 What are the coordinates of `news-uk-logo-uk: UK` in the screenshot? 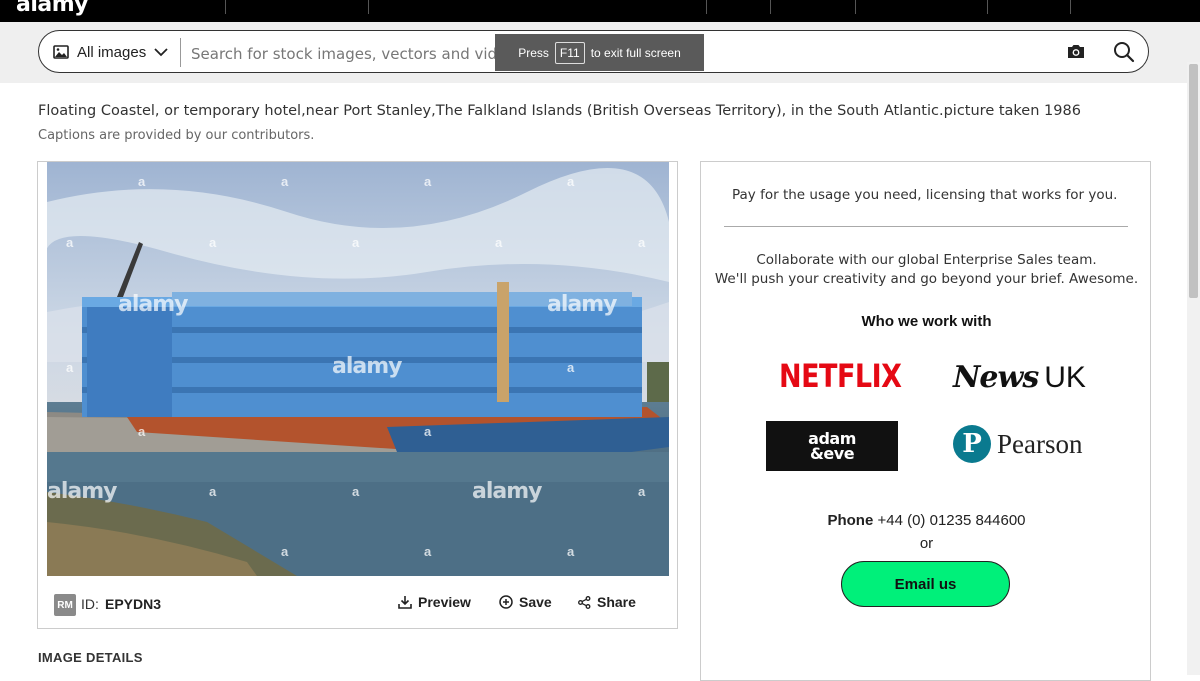 It's located at (1065, 377).